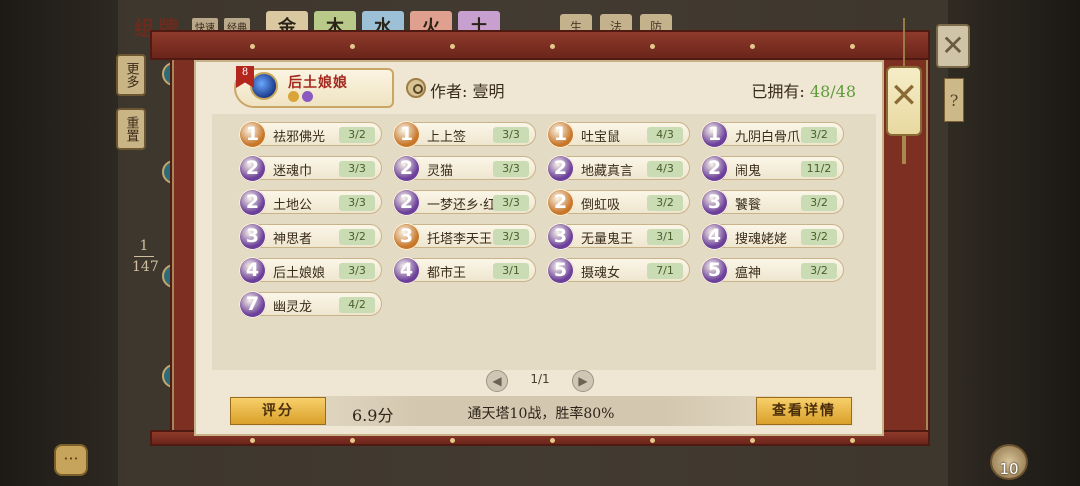  I want to click on card-item: 3 托塔李天王 3/3, so click(464, 236).